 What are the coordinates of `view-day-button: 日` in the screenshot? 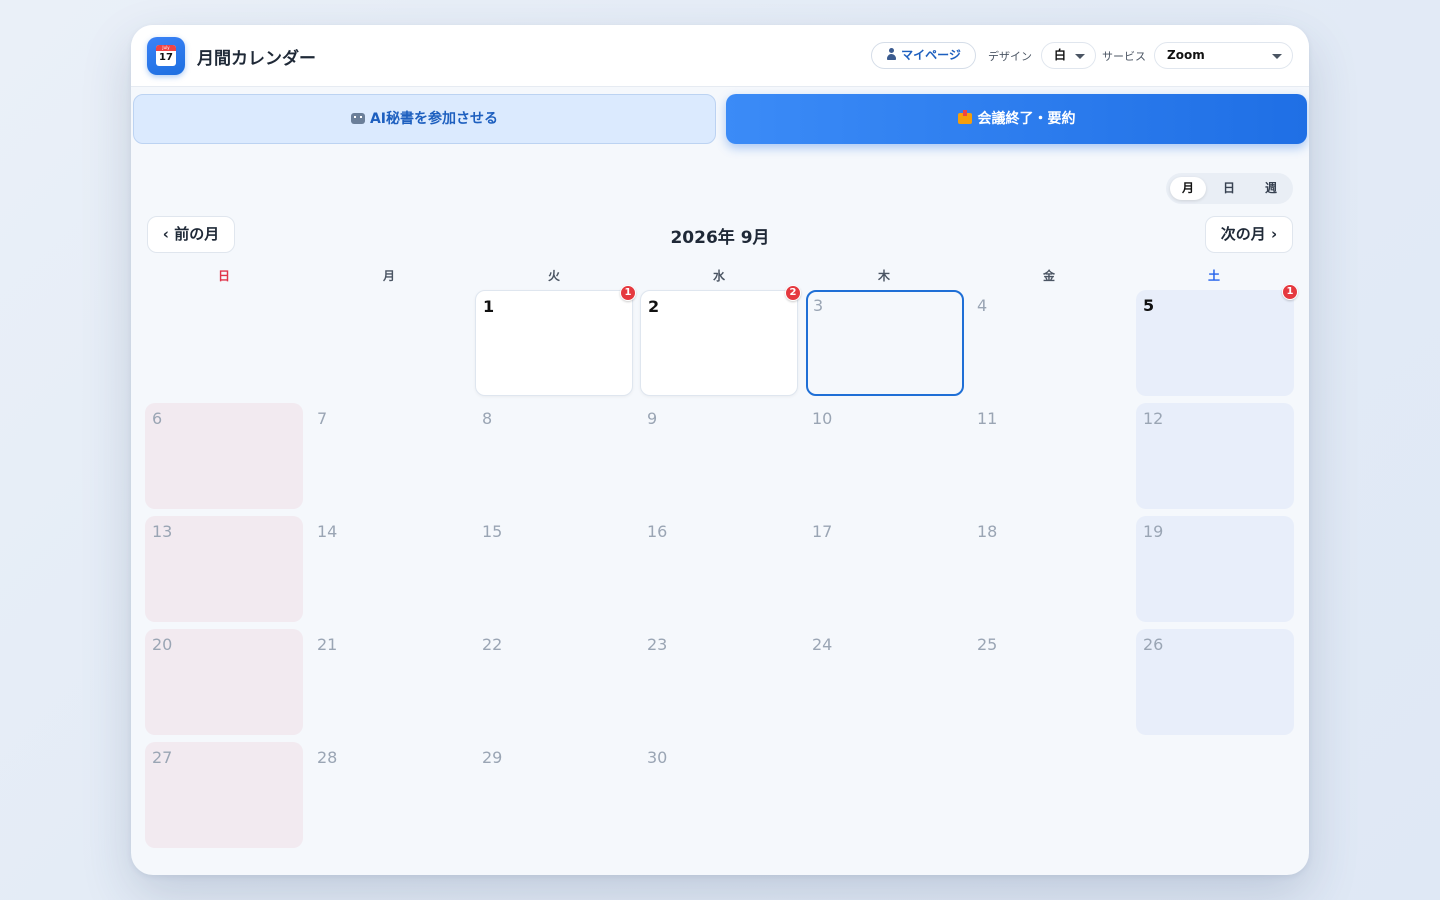 It's located at (1229, 188).